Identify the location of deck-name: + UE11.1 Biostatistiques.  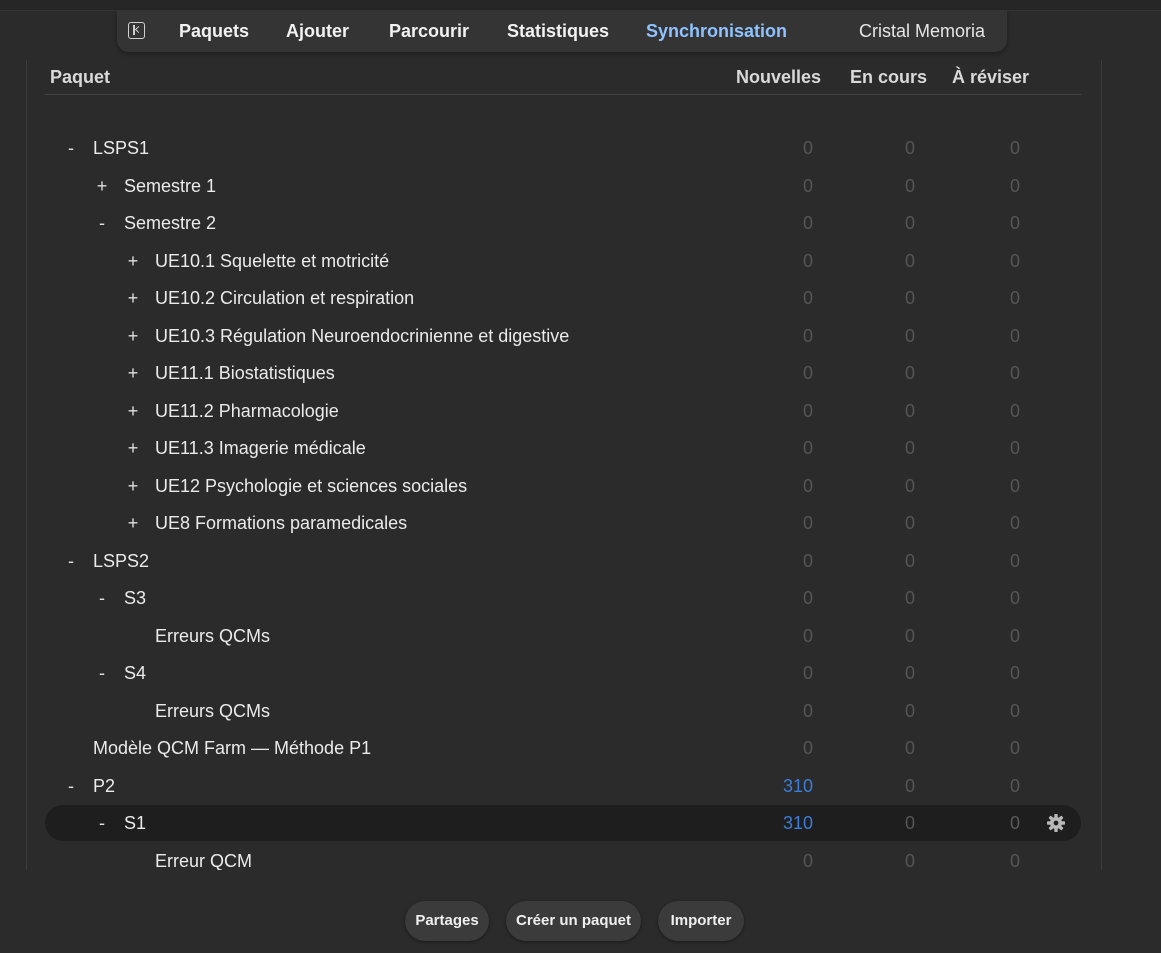
(229, 373).